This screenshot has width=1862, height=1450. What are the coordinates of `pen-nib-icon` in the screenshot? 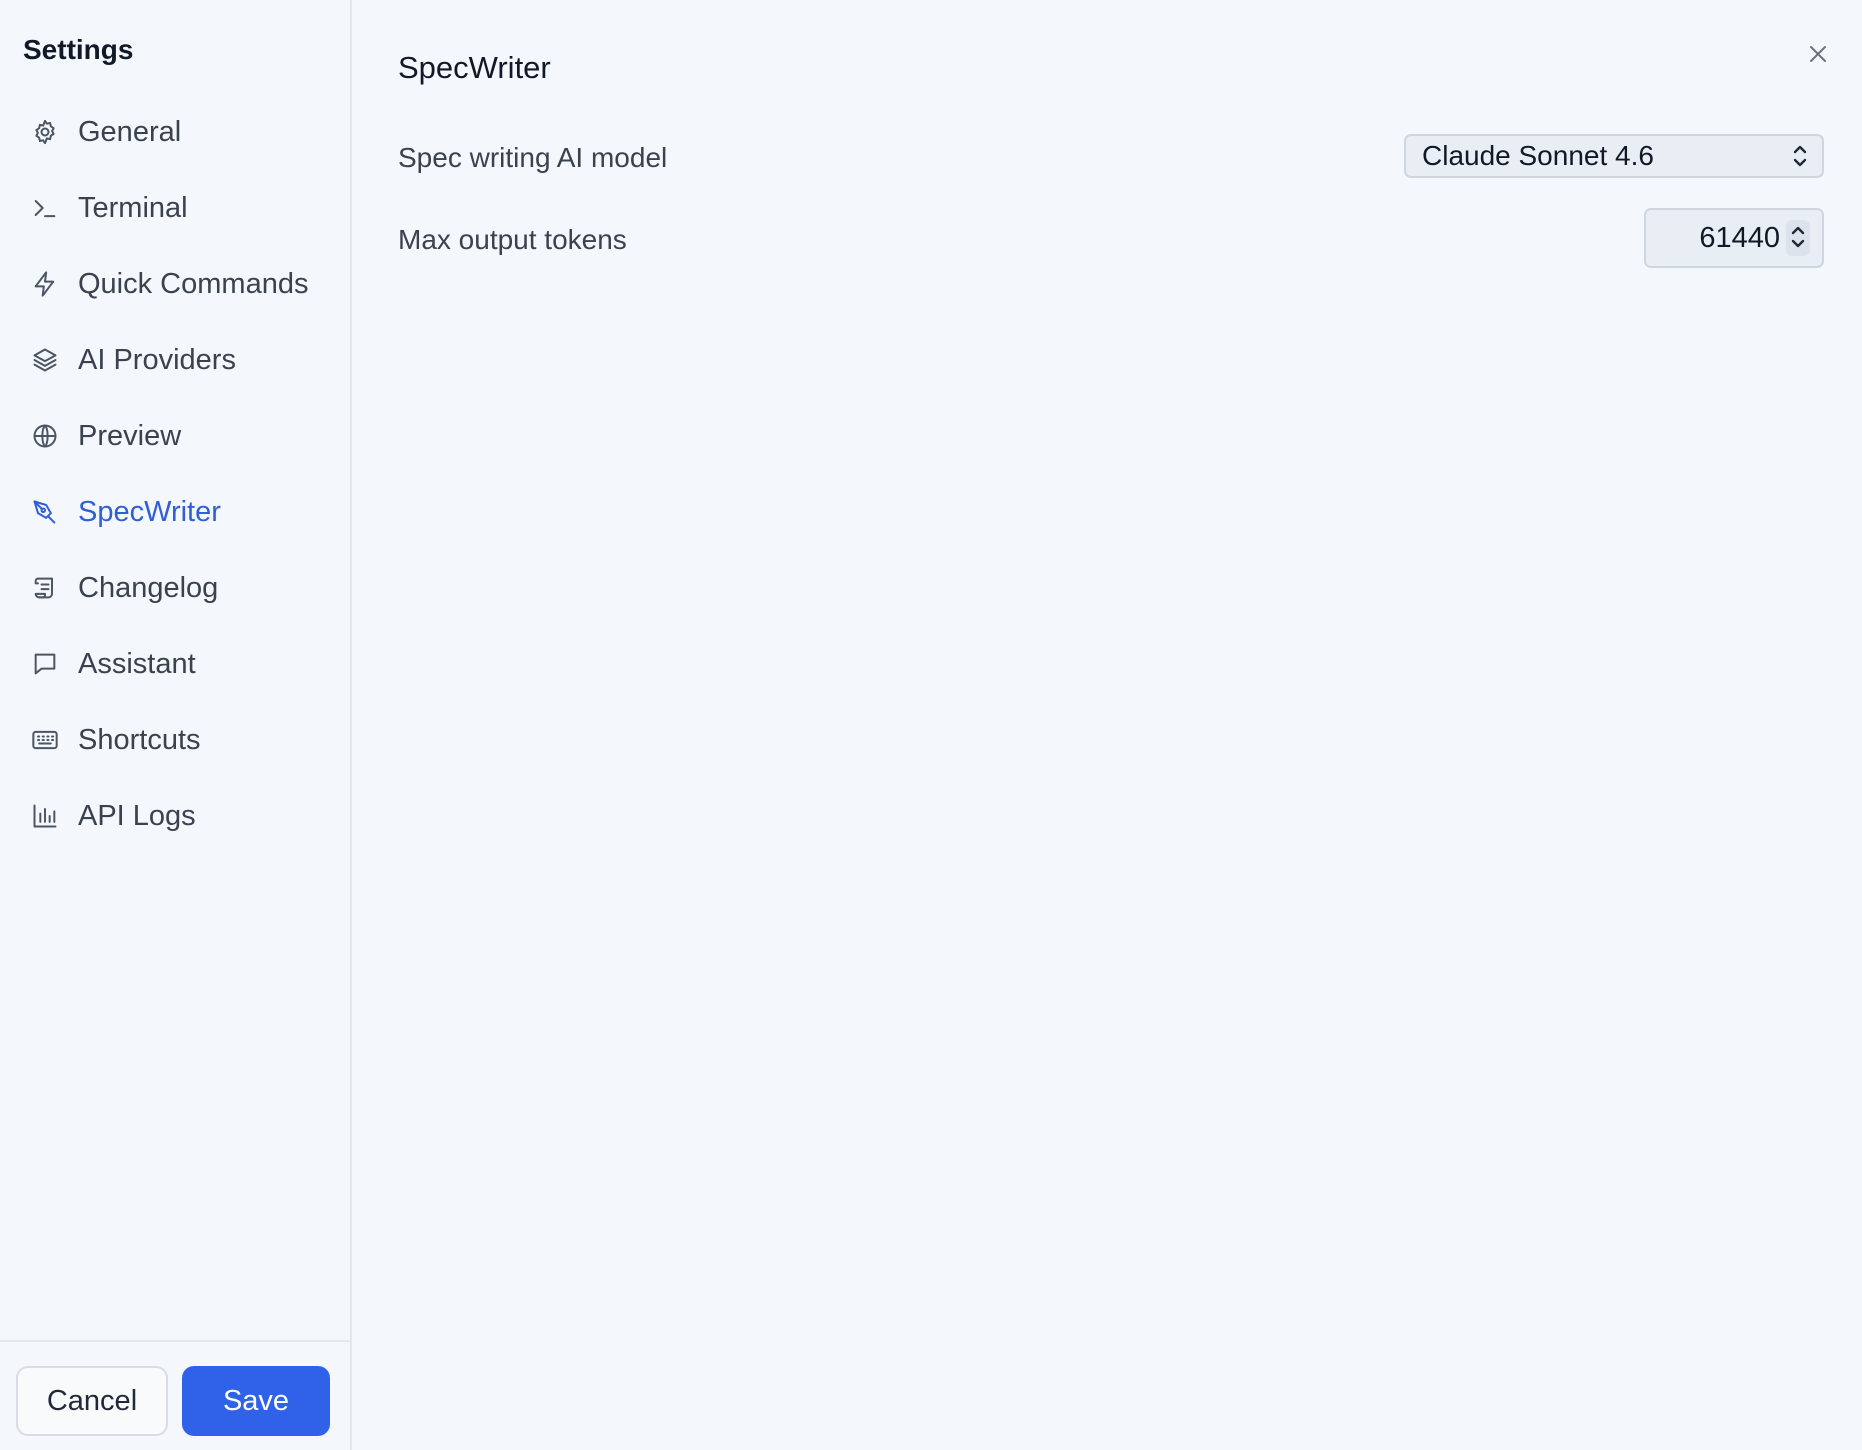 It's located at (45, 512).